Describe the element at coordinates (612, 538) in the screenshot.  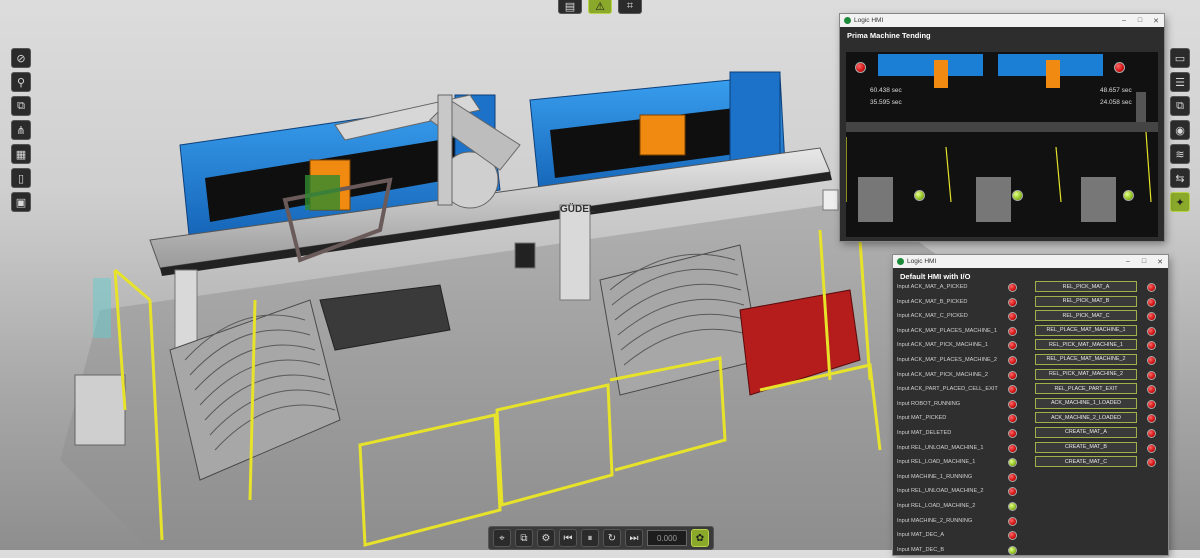
I see `loop-icon: ↻` at that location.